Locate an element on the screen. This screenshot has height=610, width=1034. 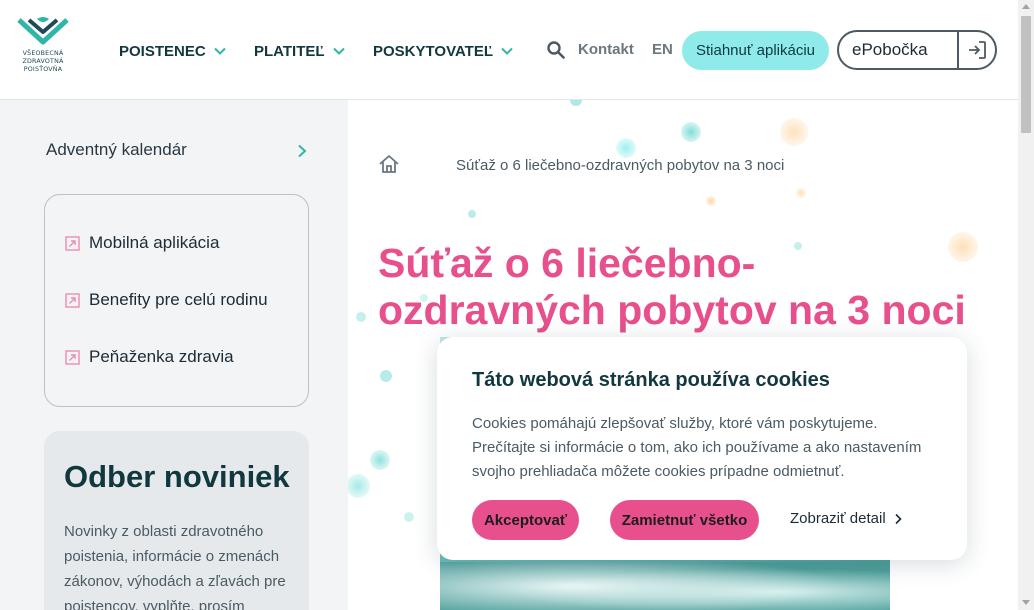
advent-calendar-link: Adventný kalendár is located at coordinates (116, 150).